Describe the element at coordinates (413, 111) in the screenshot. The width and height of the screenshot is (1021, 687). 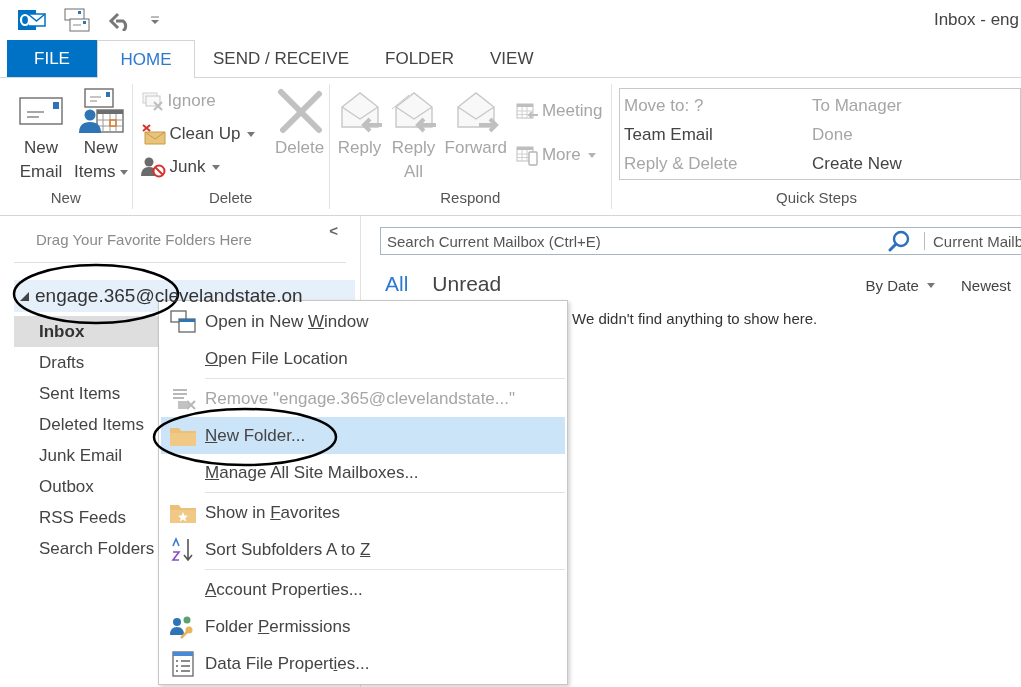
I see `envelopes-arrow-icon` at that location.